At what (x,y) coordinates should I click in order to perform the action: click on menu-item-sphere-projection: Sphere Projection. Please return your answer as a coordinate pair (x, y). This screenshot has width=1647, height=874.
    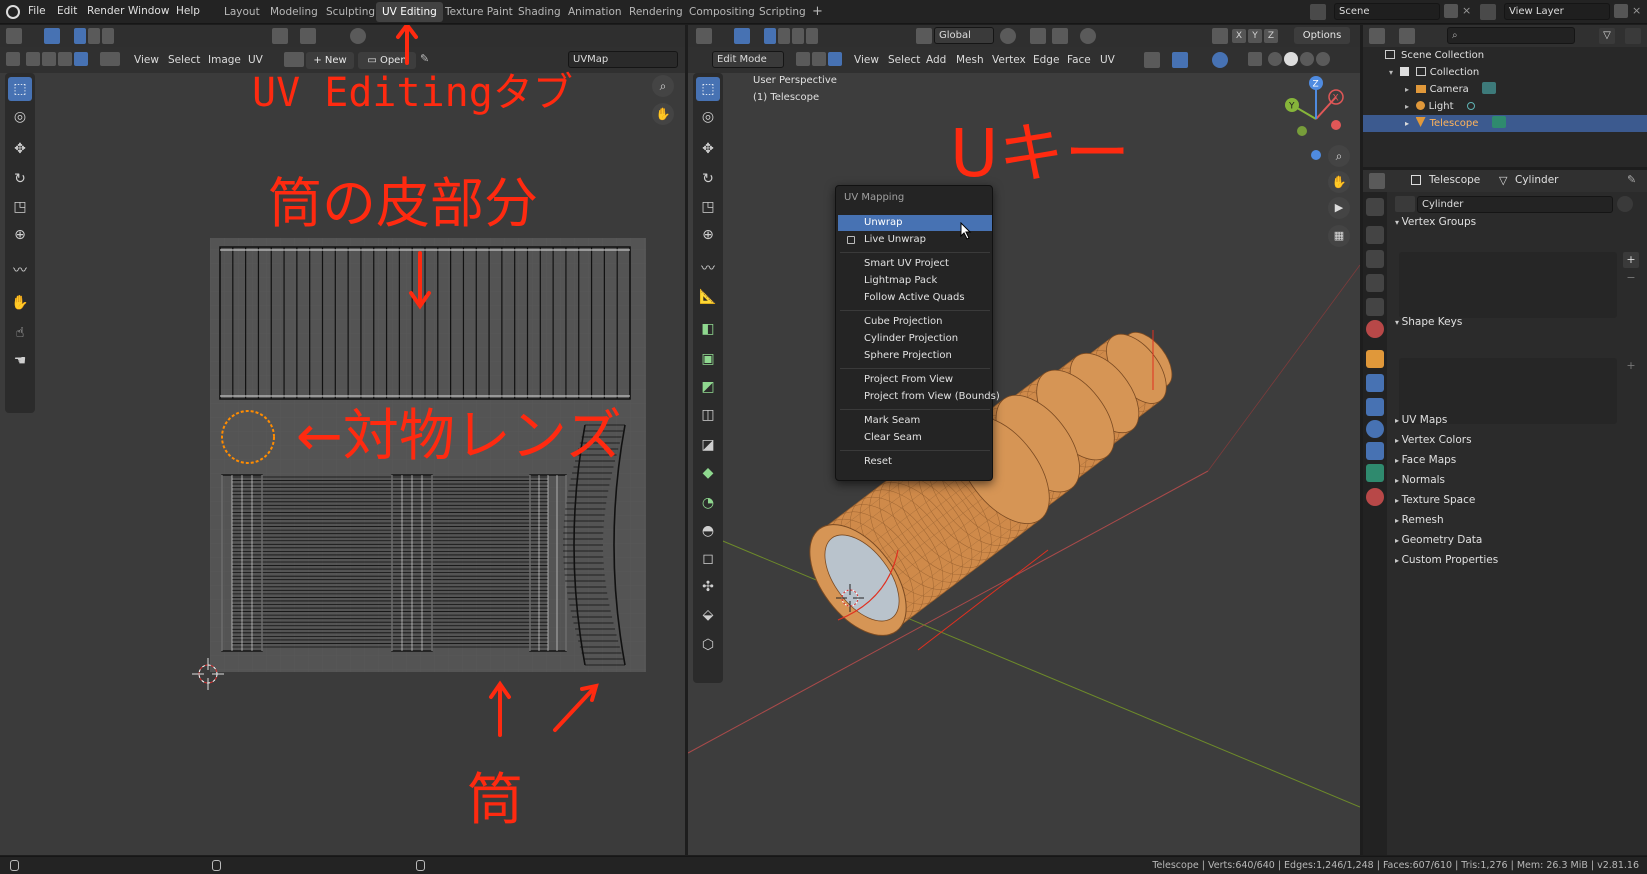
    Looking at the image, I should click on (915, 356).